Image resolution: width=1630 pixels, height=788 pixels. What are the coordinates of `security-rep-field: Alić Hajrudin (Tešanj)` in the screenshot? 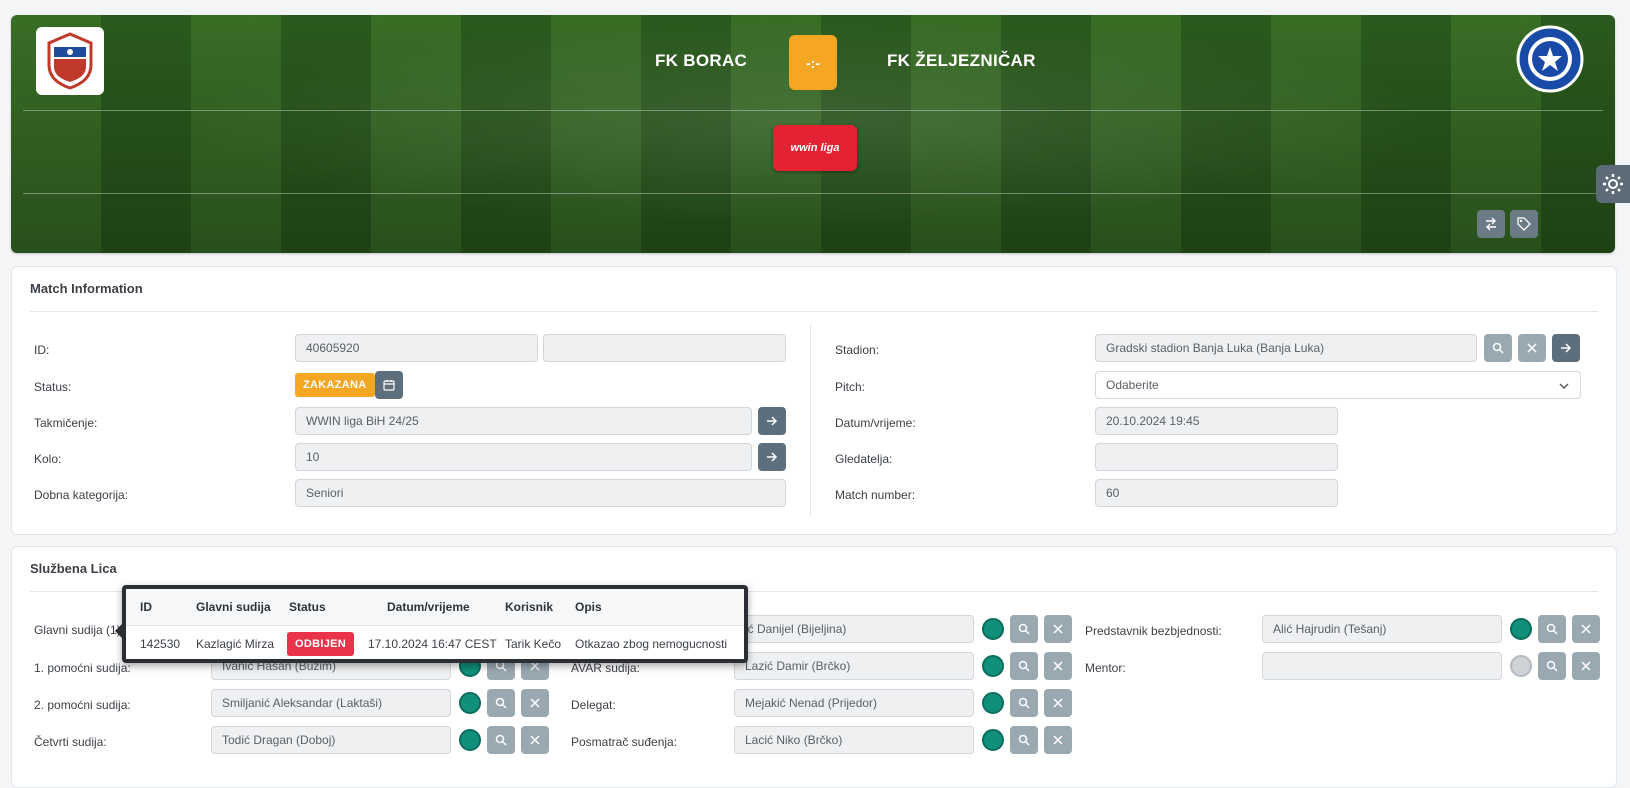 It's located at (1382, 629).